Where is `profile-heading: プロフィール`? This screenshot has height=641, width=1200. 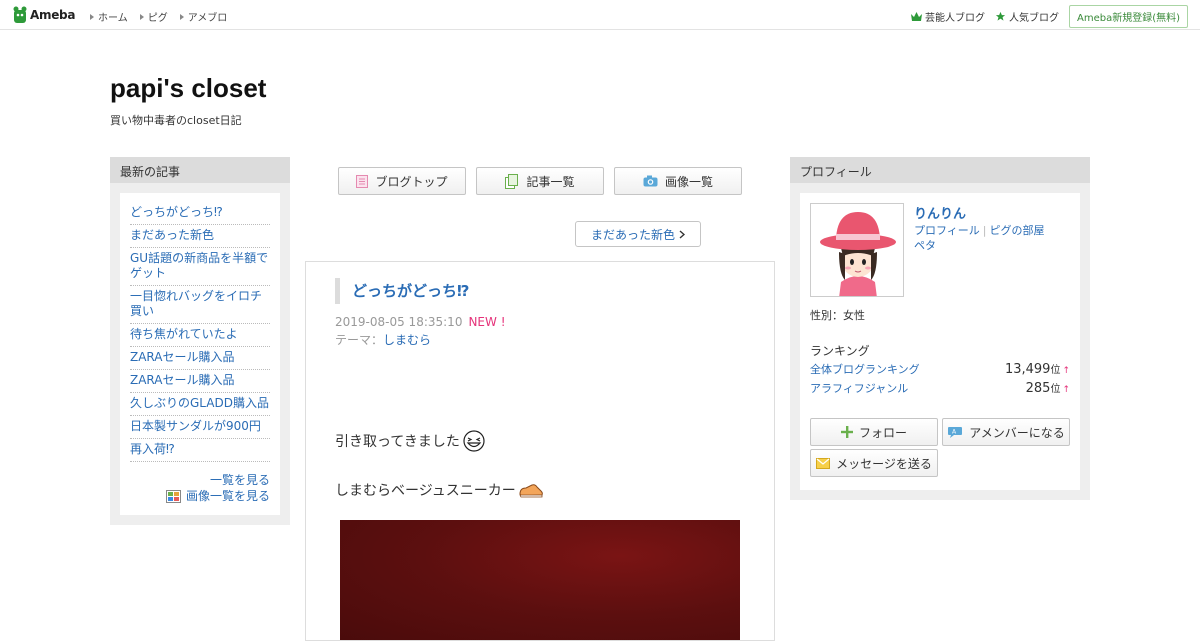
profile-heading: プロフィール is located at coordinates (940, 170).